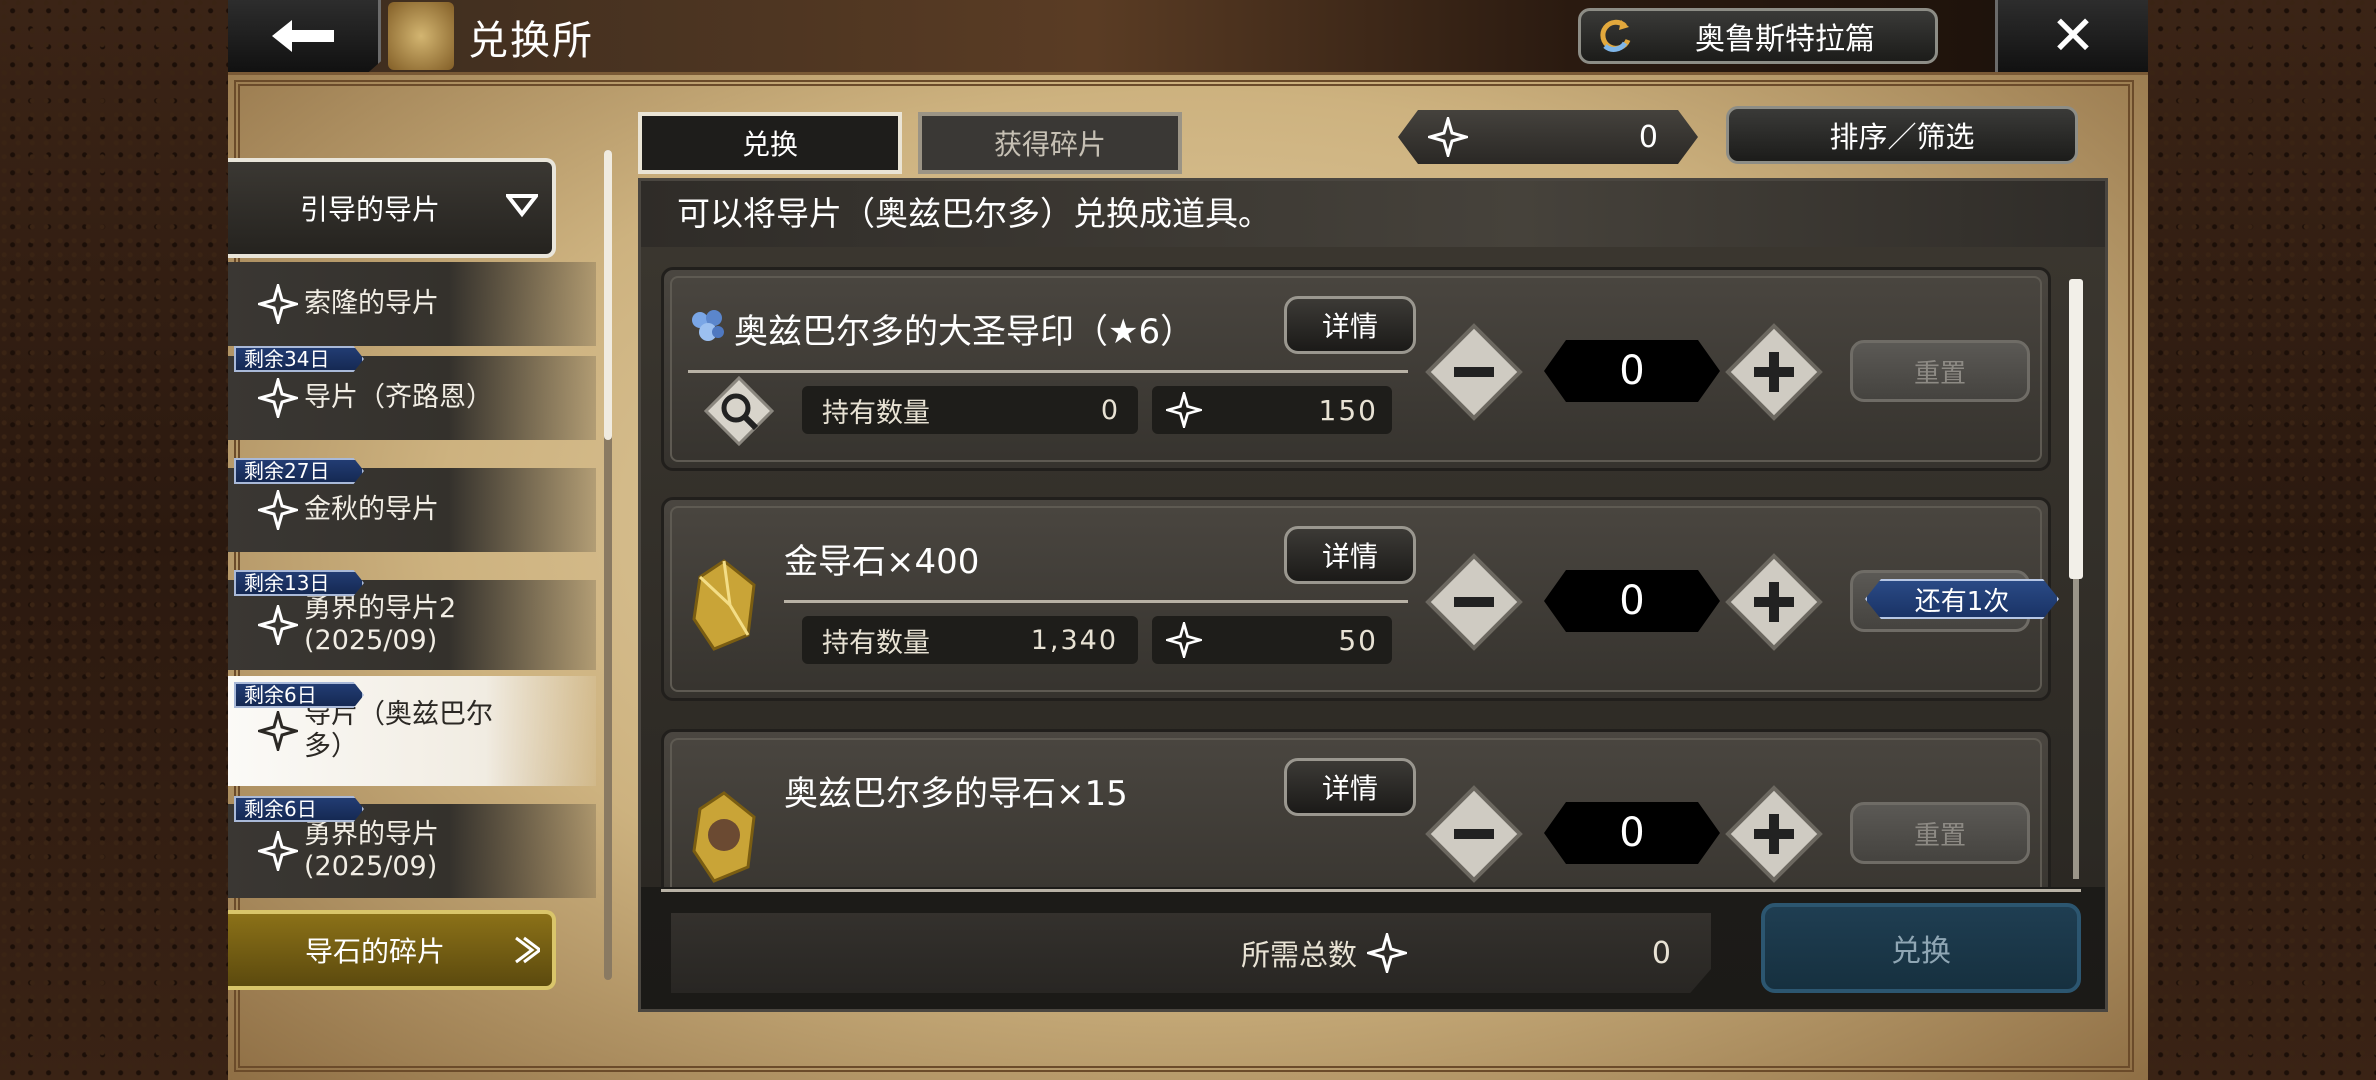  I want to click on left-background, so click(114, 540).